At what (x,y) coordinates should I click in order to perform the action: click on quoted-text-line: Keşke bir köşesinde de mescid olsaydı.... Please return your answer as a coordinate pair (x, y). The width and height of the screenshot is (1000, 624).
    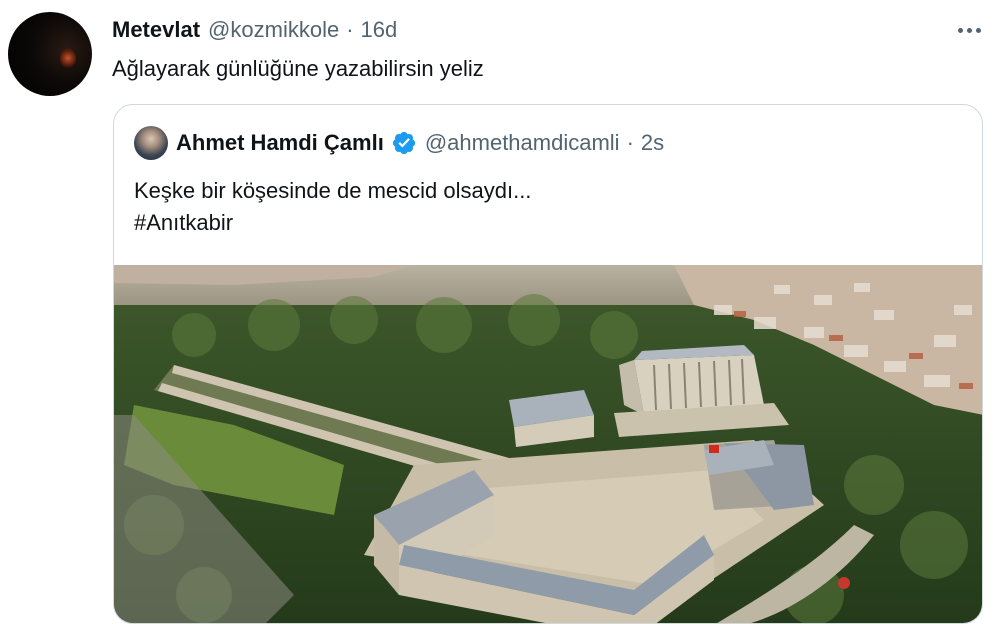
    Looking at the image, I should click on (333, 190).